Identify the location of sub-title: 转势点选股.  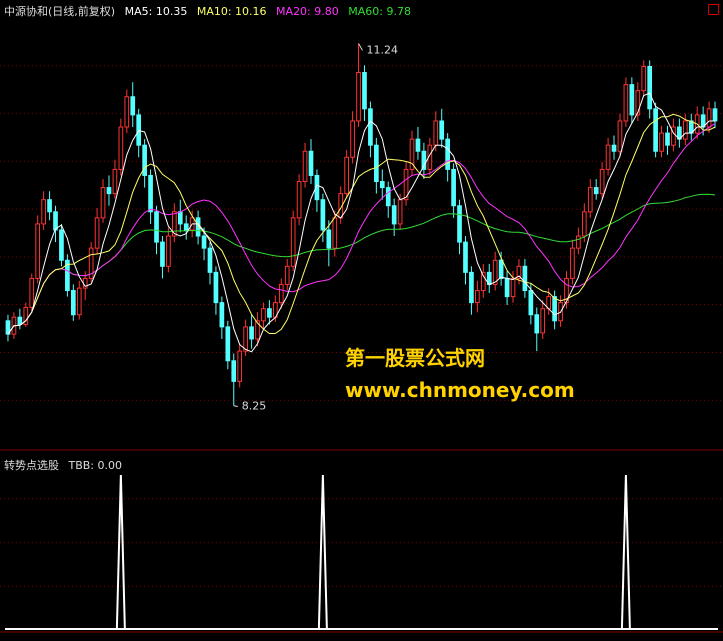
(31, 465).